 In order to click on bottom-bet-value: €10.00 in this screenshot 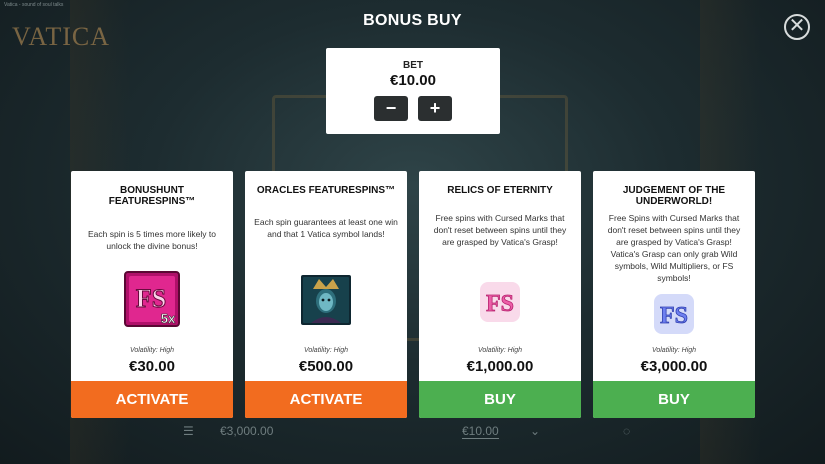, I will do `click(480, 431)`.